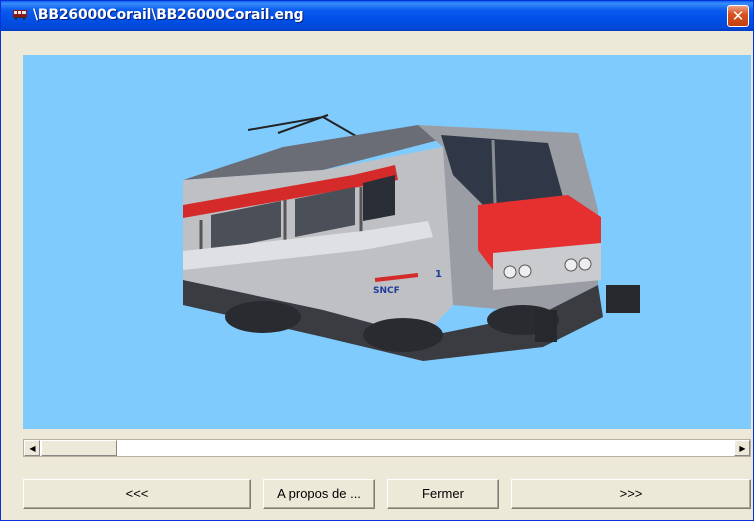 The image size is (754, 521). Describe the element at coordinates (137, 494) in the screenshot. I see `previous-button: <<<` at that location.